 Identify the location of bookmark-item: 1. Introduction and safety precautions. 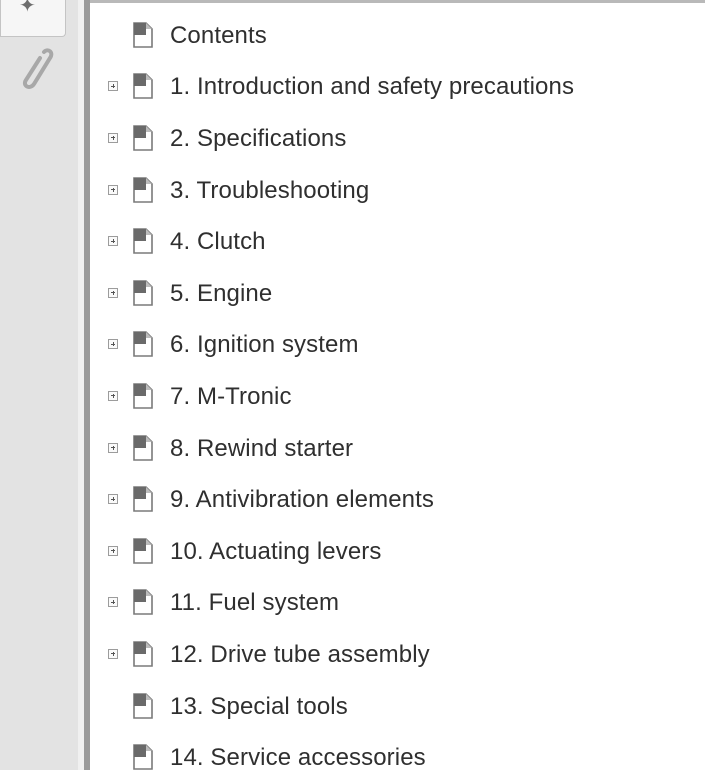
(397, 88).